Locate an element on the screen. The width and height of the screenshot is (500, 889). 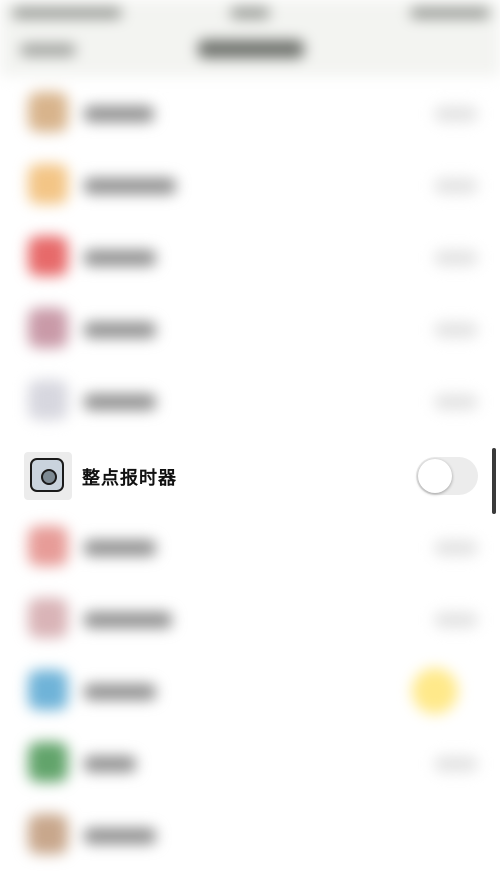
chime-icon is located at coordinates (47, 475).